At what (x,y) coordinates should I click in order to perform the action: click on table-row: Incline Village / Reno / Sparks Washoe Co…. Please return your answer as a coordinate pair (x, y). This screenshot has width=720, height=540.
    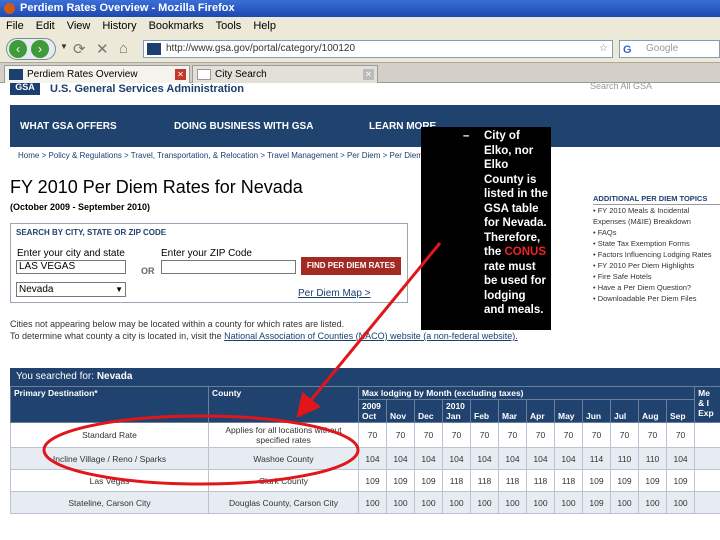
    Looking at the image, I should click on (365, 458).